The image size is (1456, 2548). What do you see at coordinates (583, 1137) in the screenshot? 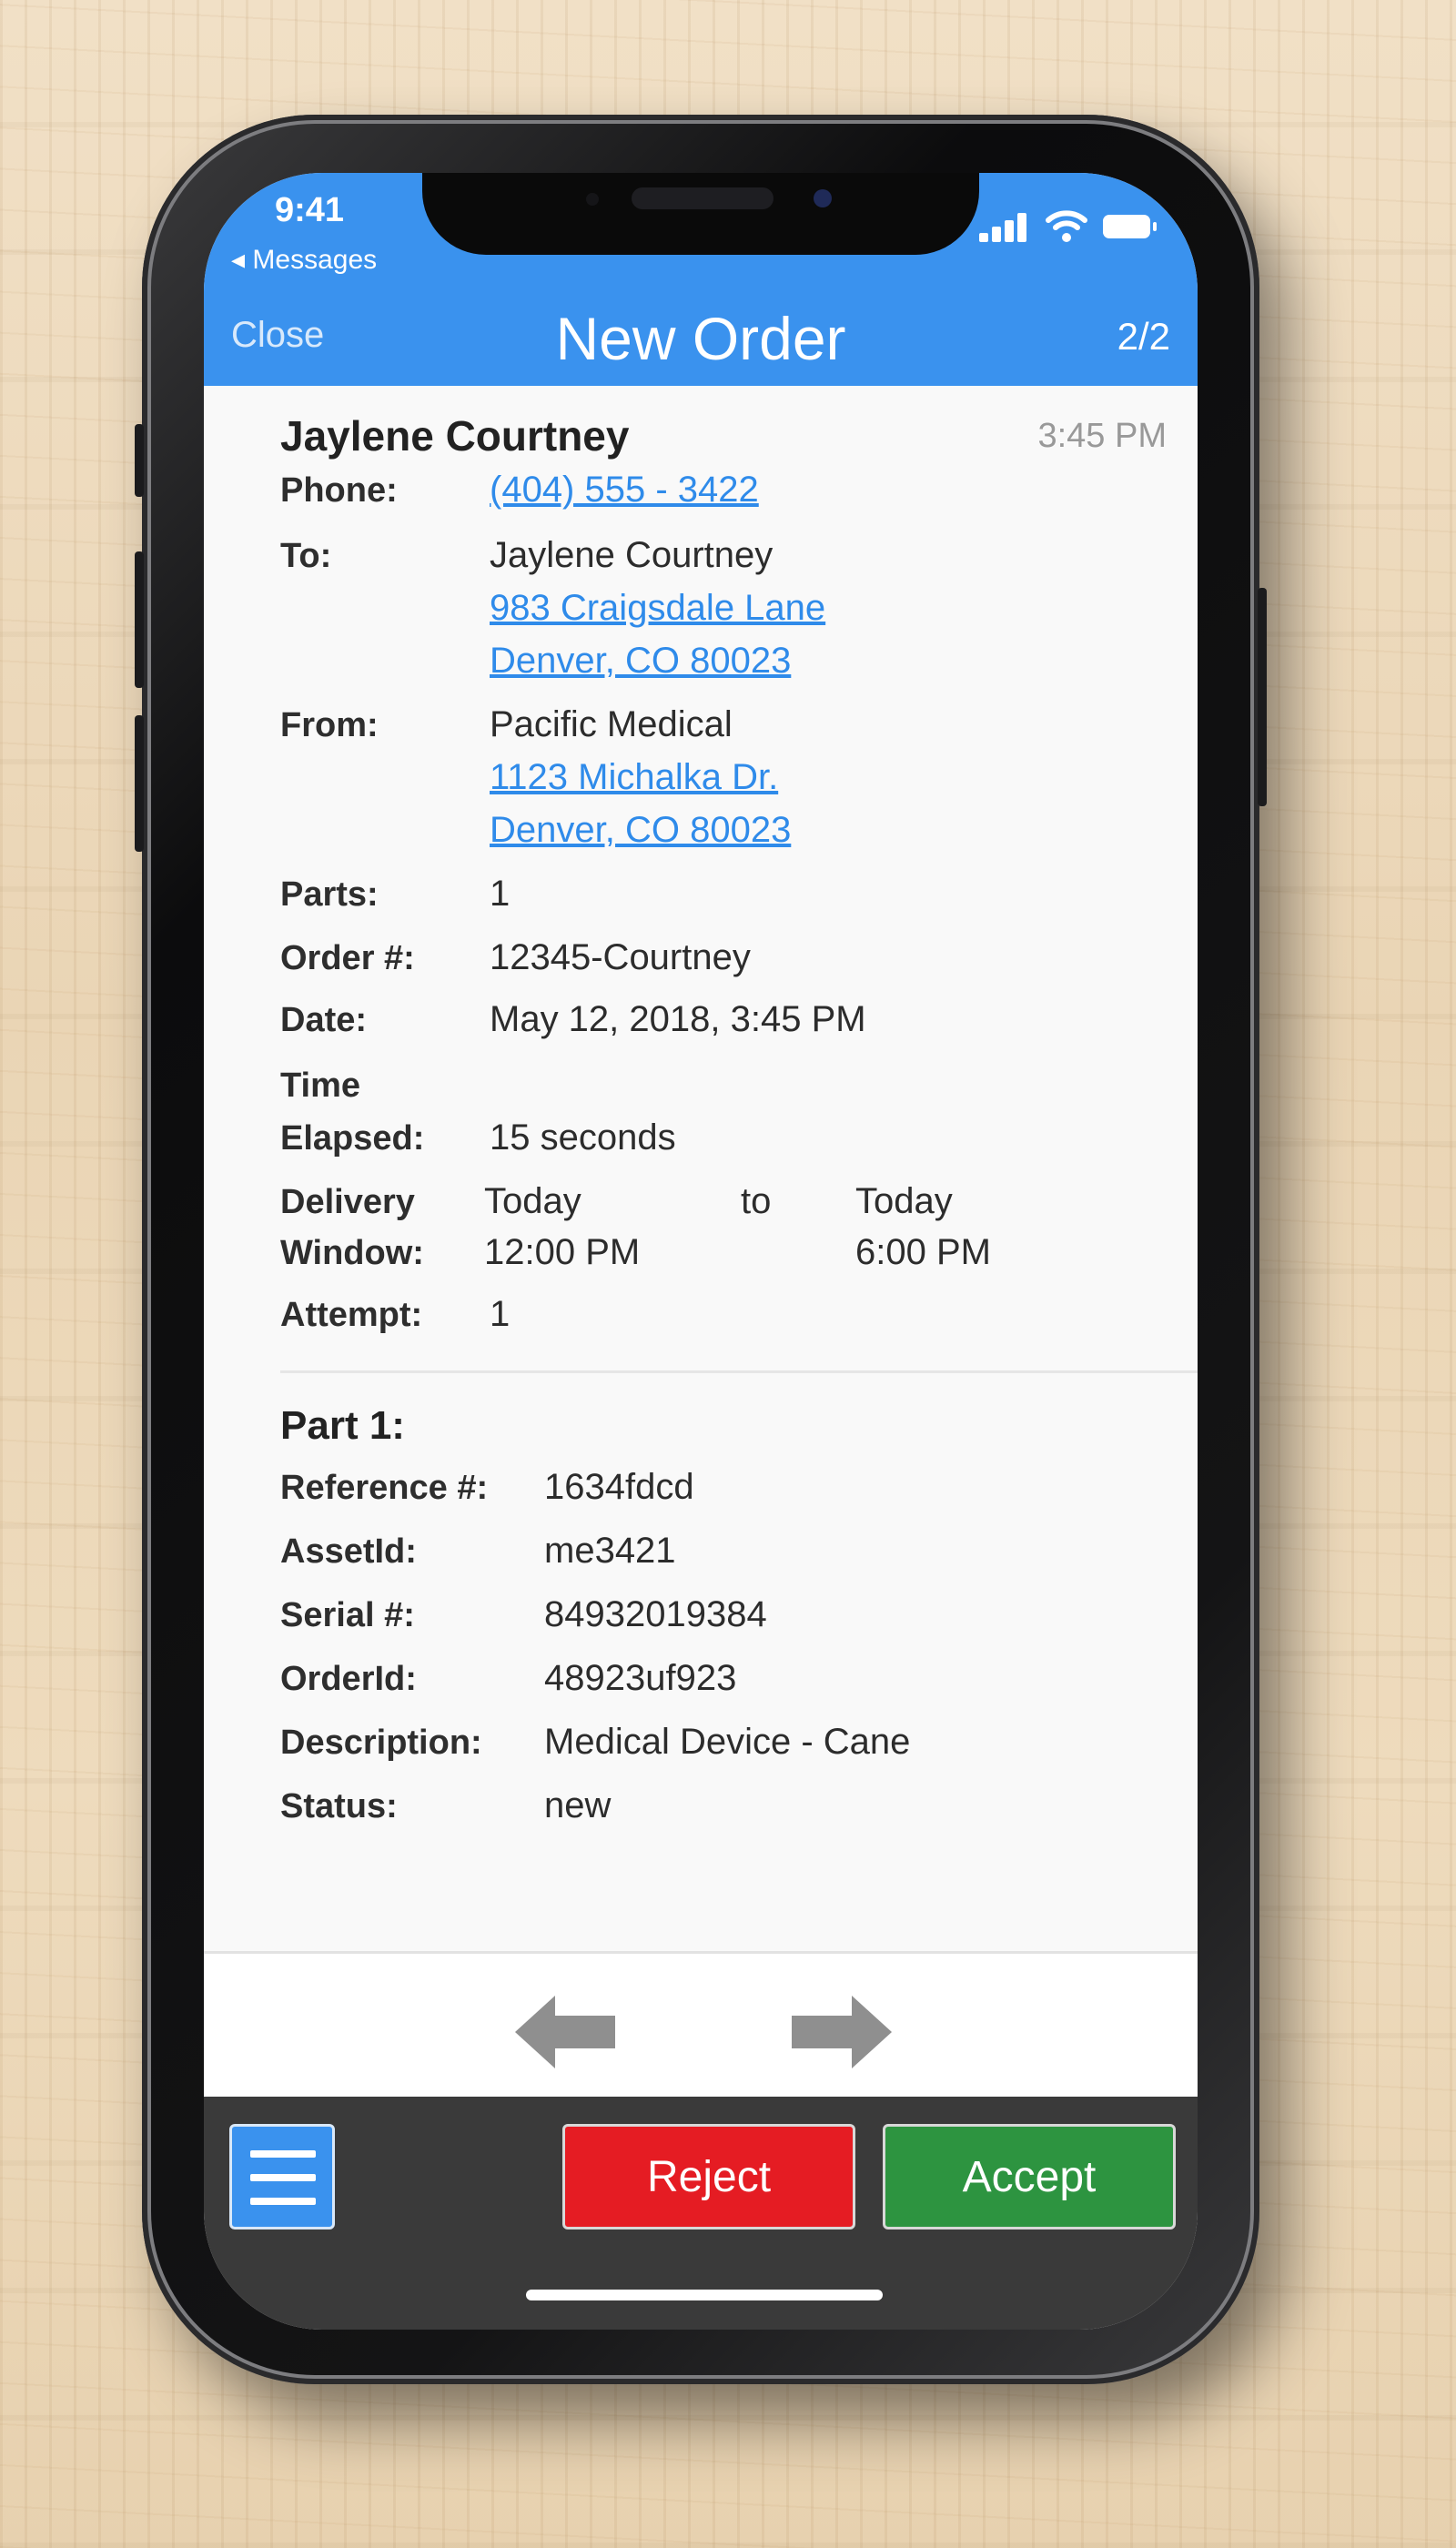
I see `time-elapsed-value: 15 seconds` at bounding box center [583, 1137].